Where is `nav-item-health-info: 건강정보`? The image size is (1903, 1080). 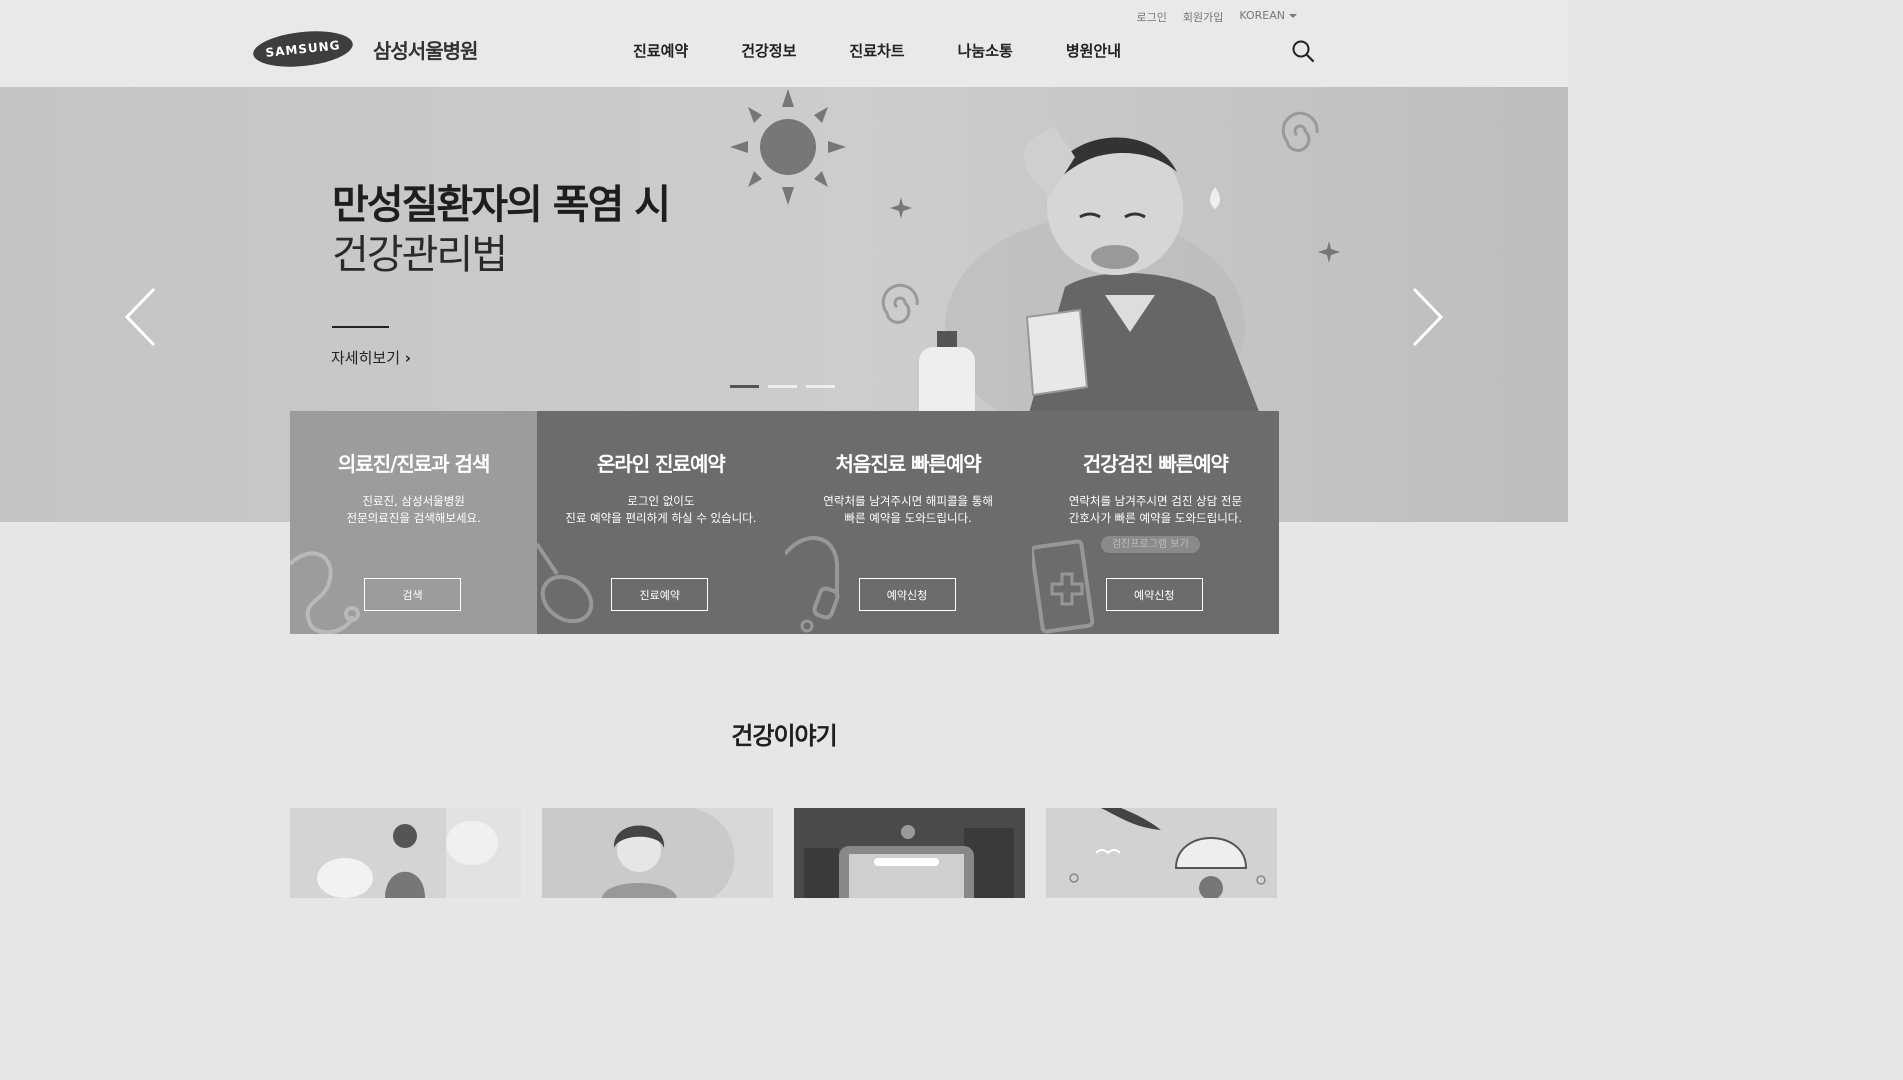
nav-item-health-info: 건강정보 is located at coordinates (768, 50).